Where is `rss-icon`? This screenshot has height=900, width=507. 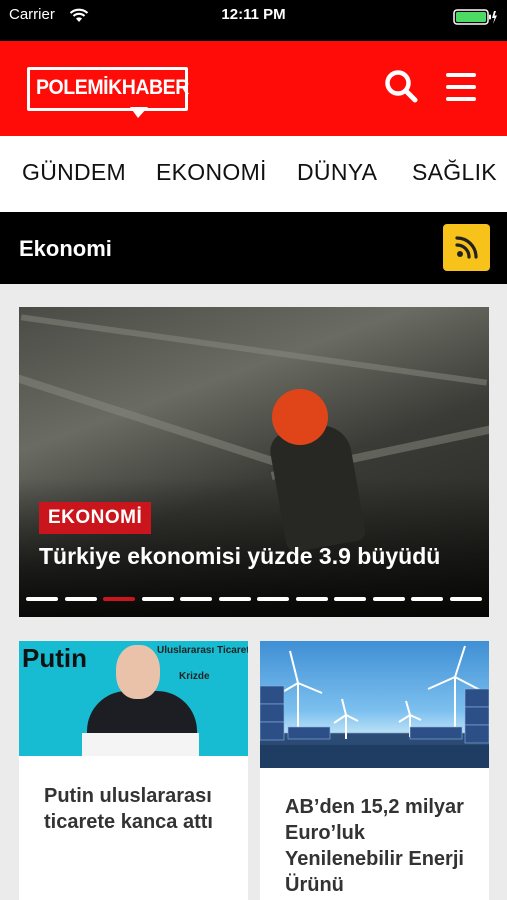 rss-icon is located at coordinates (466, 247).